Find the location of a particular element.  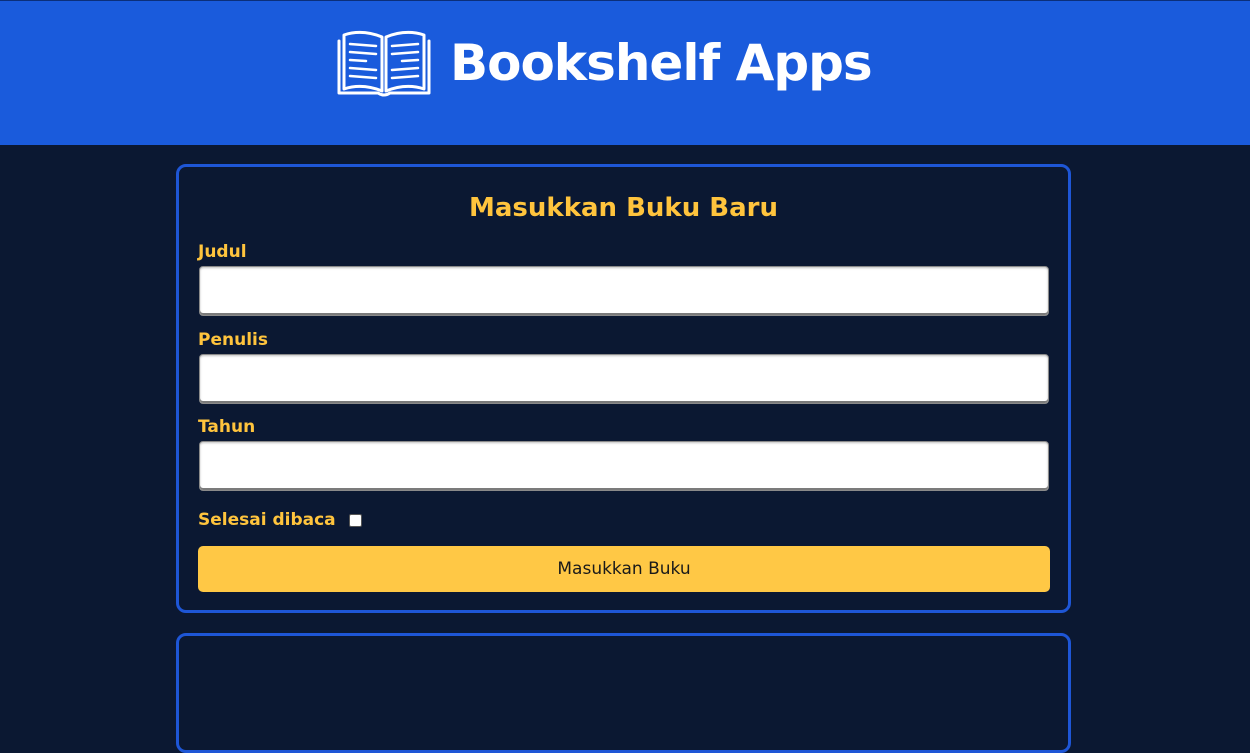

year-label: Tahun is located at coordinates (227, 427).